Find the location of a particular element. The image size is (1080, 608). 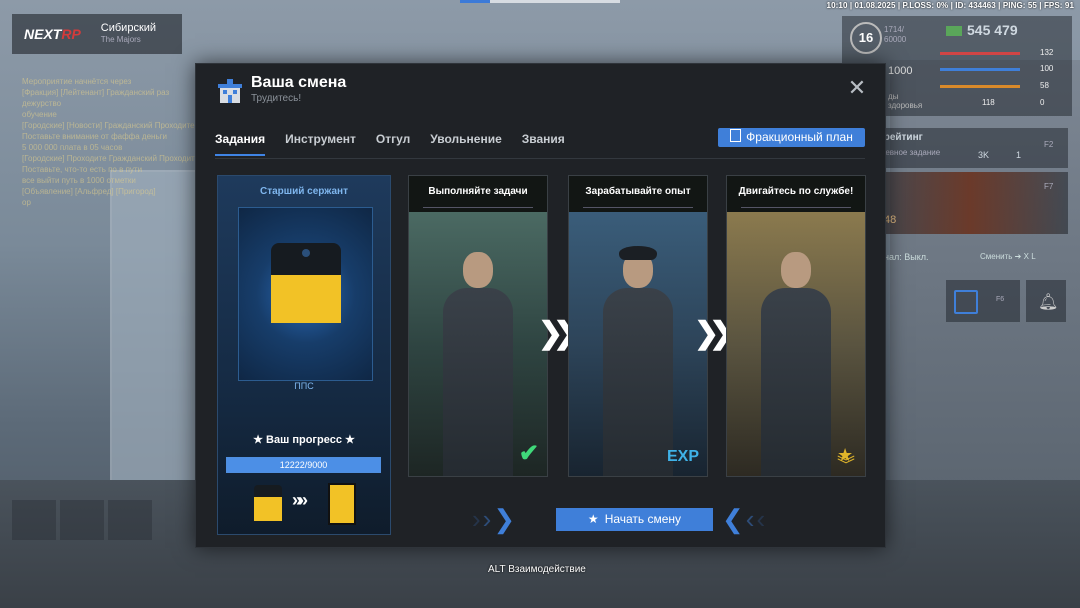

next-rank-icon is located at coordinates (342, 504).